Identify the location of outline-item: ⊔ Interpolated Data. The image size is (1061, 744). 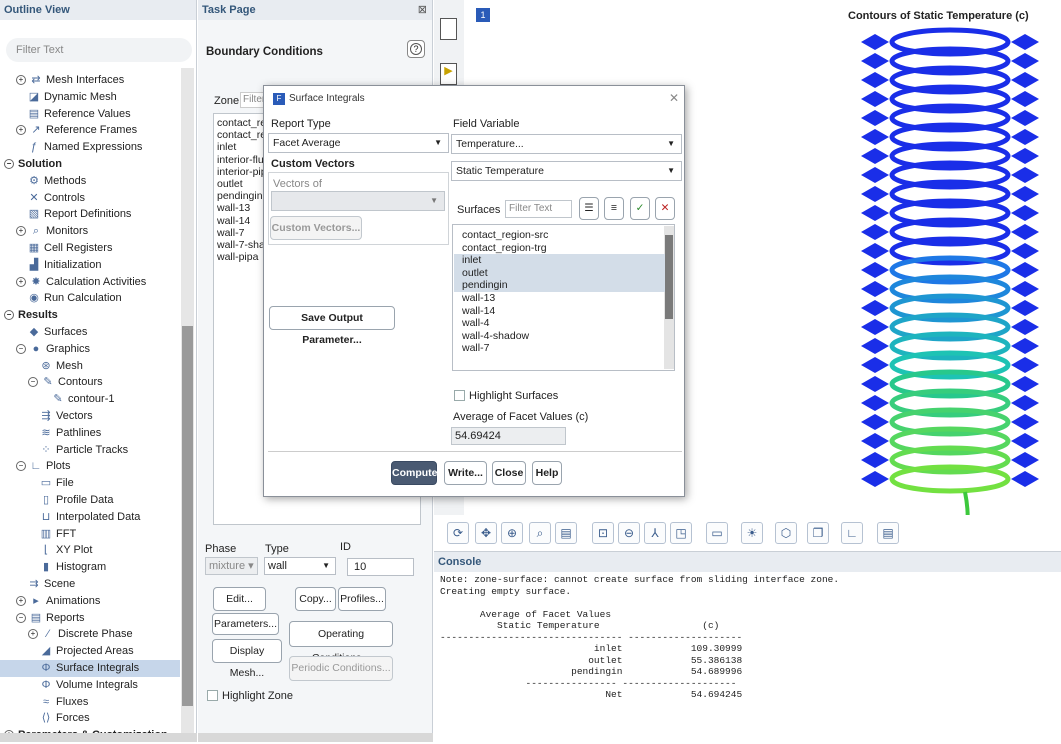
(90, 517).